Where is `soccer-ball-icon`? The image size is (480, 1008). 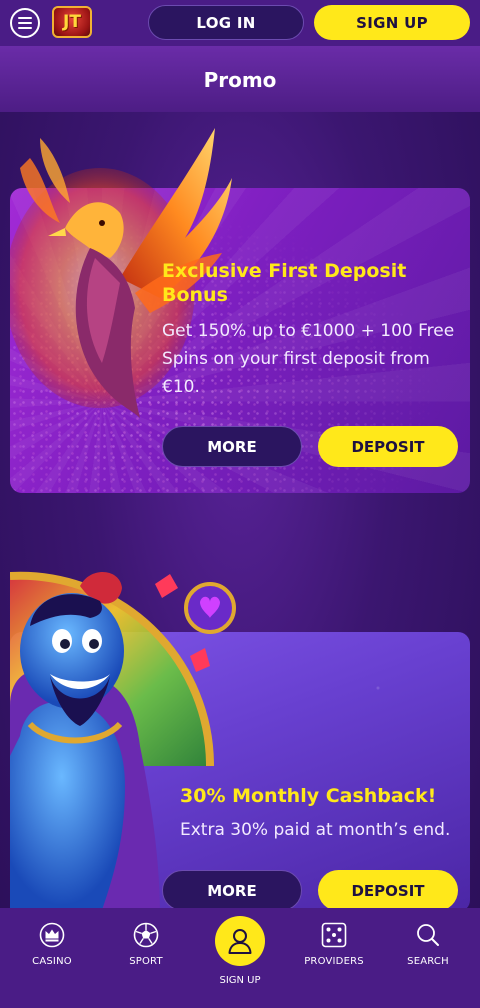 soccer-ball-icon is located at coordinates (146, 935).